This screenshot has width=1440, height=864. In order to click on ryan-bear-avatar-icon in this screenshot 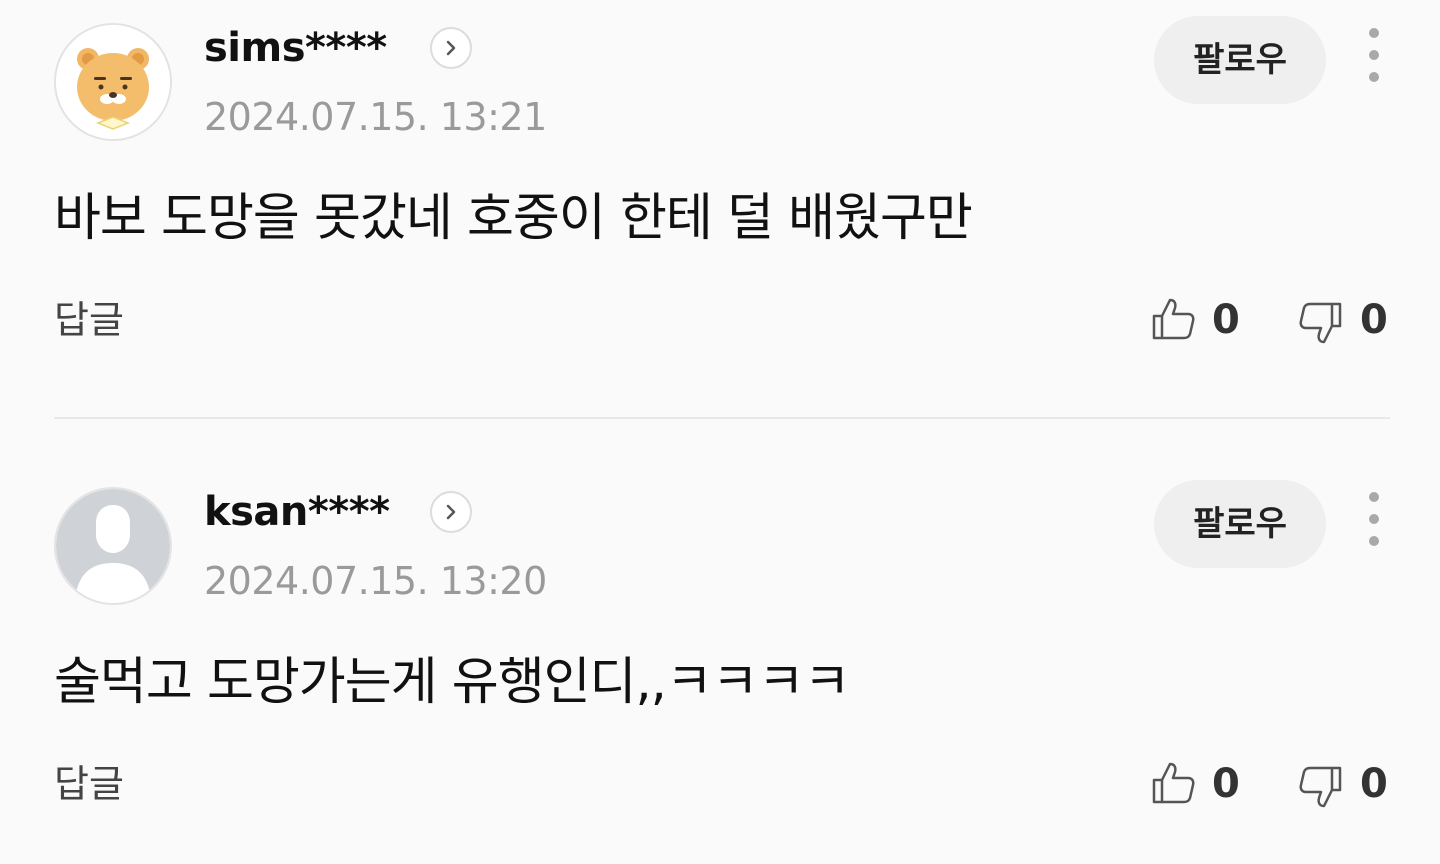, I will do `click(113, 82)`.